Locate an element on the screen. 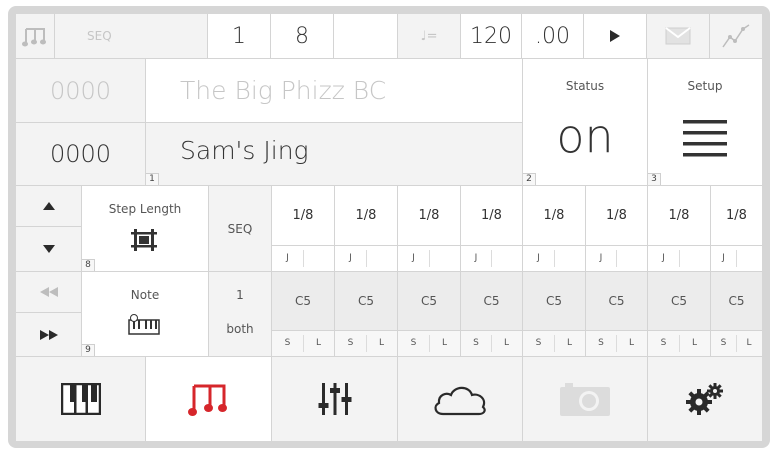 The height and width of the screenshot is (454, 778). mixer-sliders-icon is located at coordinates (334, 399).